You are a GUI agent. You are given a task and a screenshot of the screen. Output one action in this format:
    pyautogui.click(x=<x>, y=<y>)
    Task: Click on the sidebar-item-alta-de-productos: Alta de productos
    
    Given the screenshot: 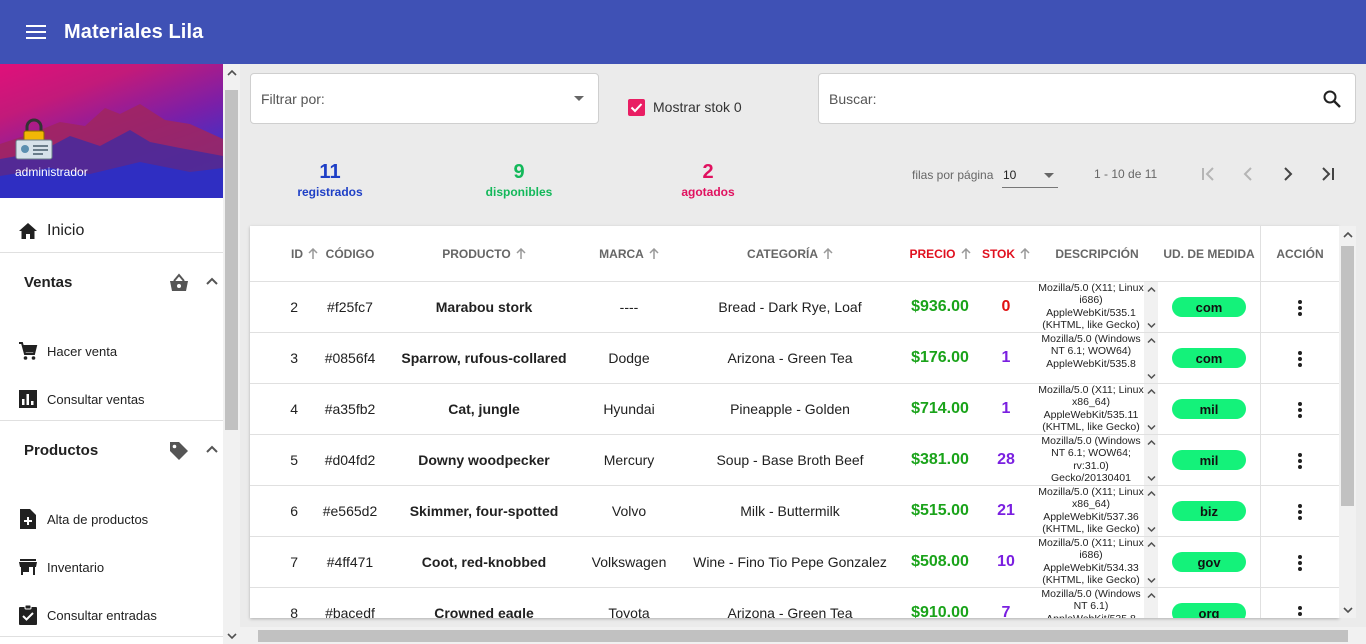 What is the action you would take?
    pyautogui.click(x=111, y=519)
    